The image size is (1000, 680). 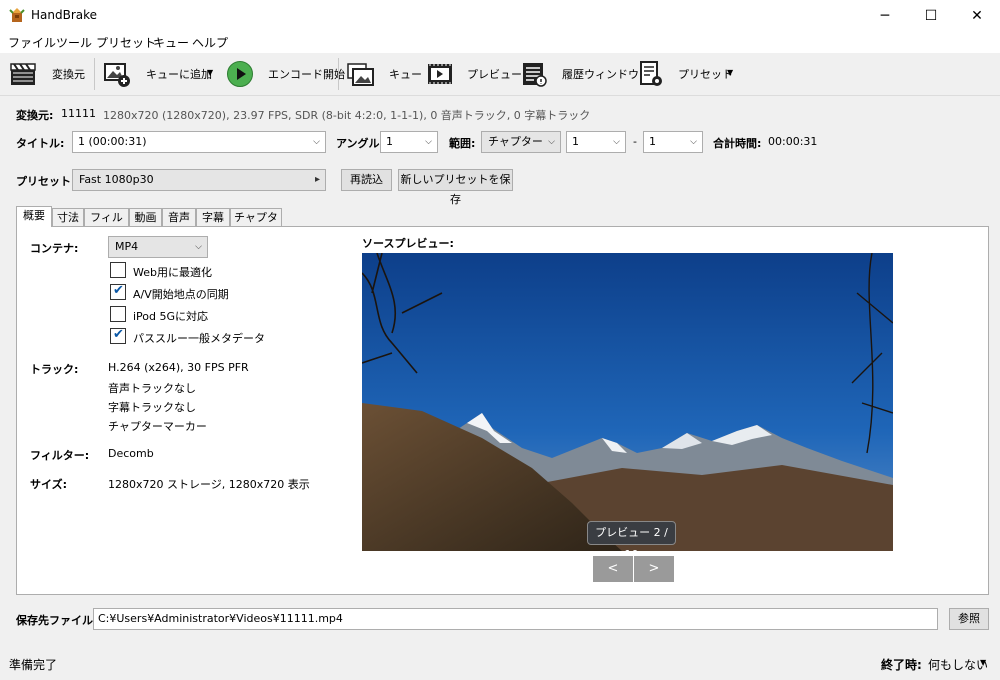 What do you see at coordinates (440, 74) in the screenshot?
I see `preview-icon` at bounding box center [440, 74].